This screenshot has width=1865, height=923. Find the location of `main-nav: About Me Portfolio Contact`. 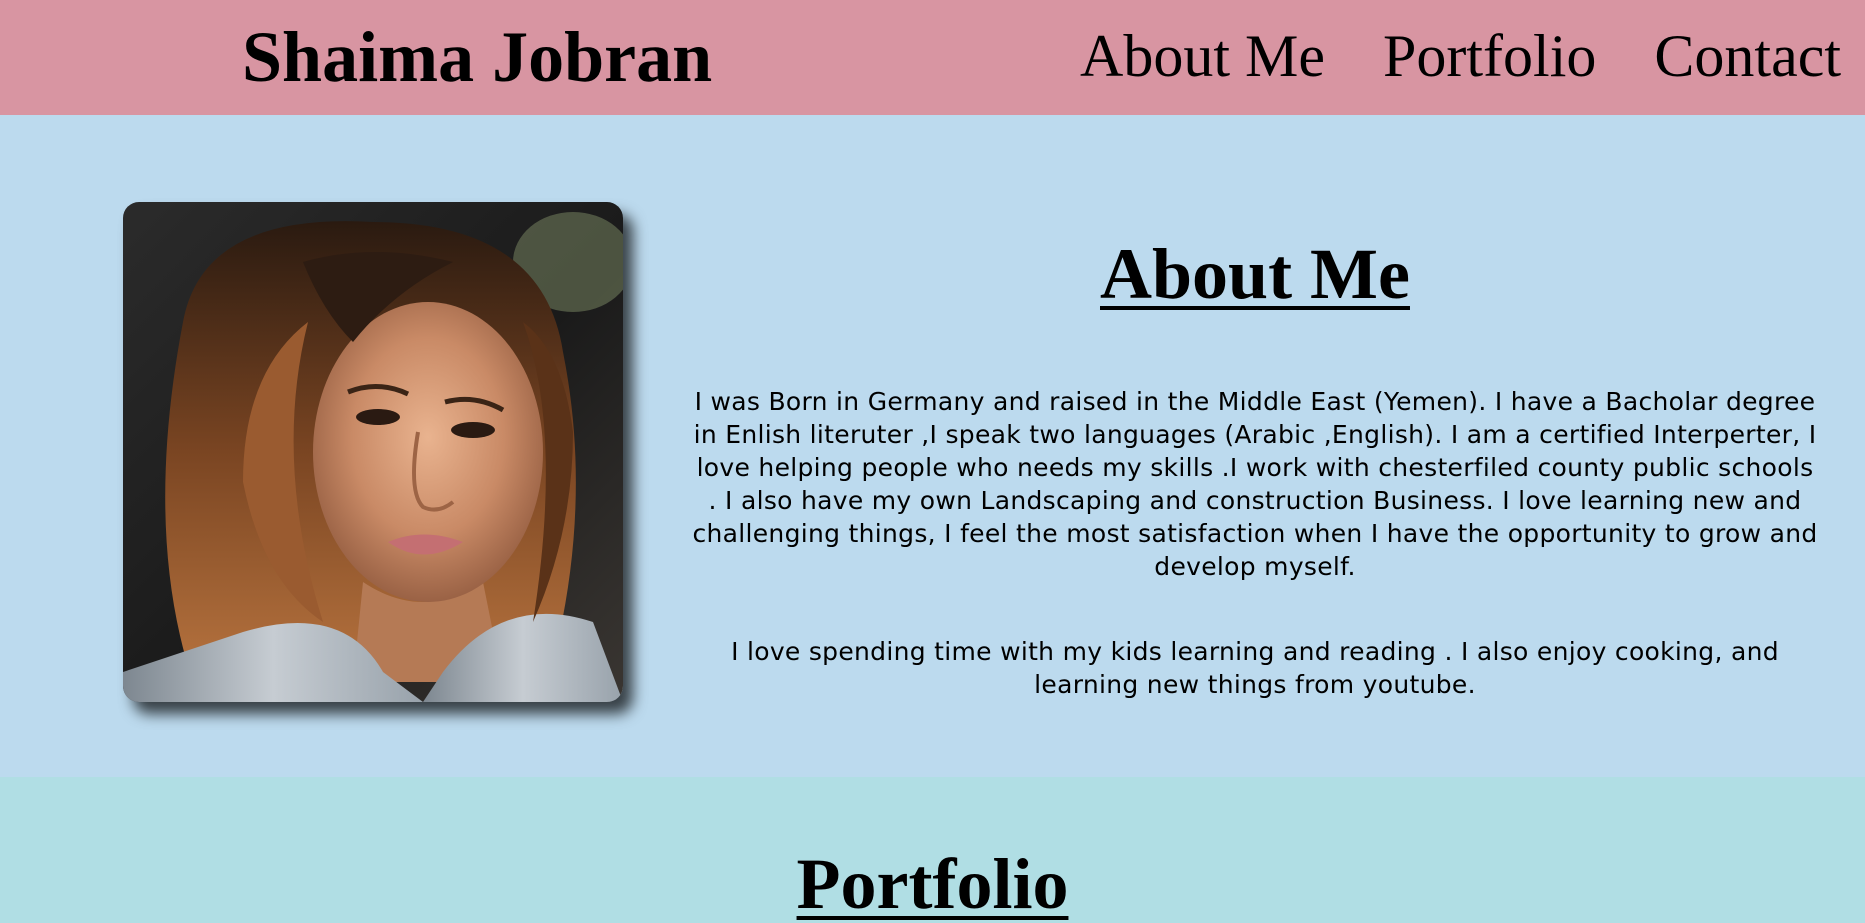

main-nav: About Me Portfolio Contact is located at coordinates (1460, 56).